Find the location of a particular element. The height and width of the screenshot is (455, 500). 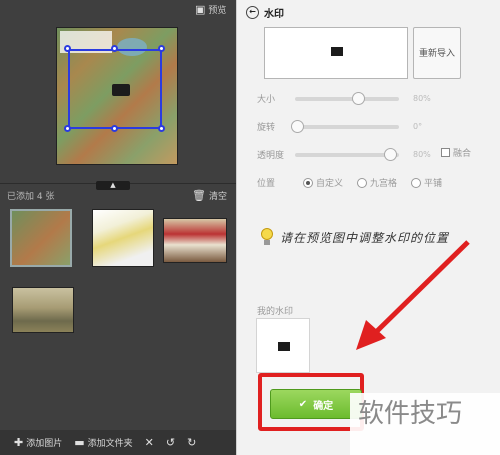

radio-custom: 自定义 is located at coordinates (323, 182).